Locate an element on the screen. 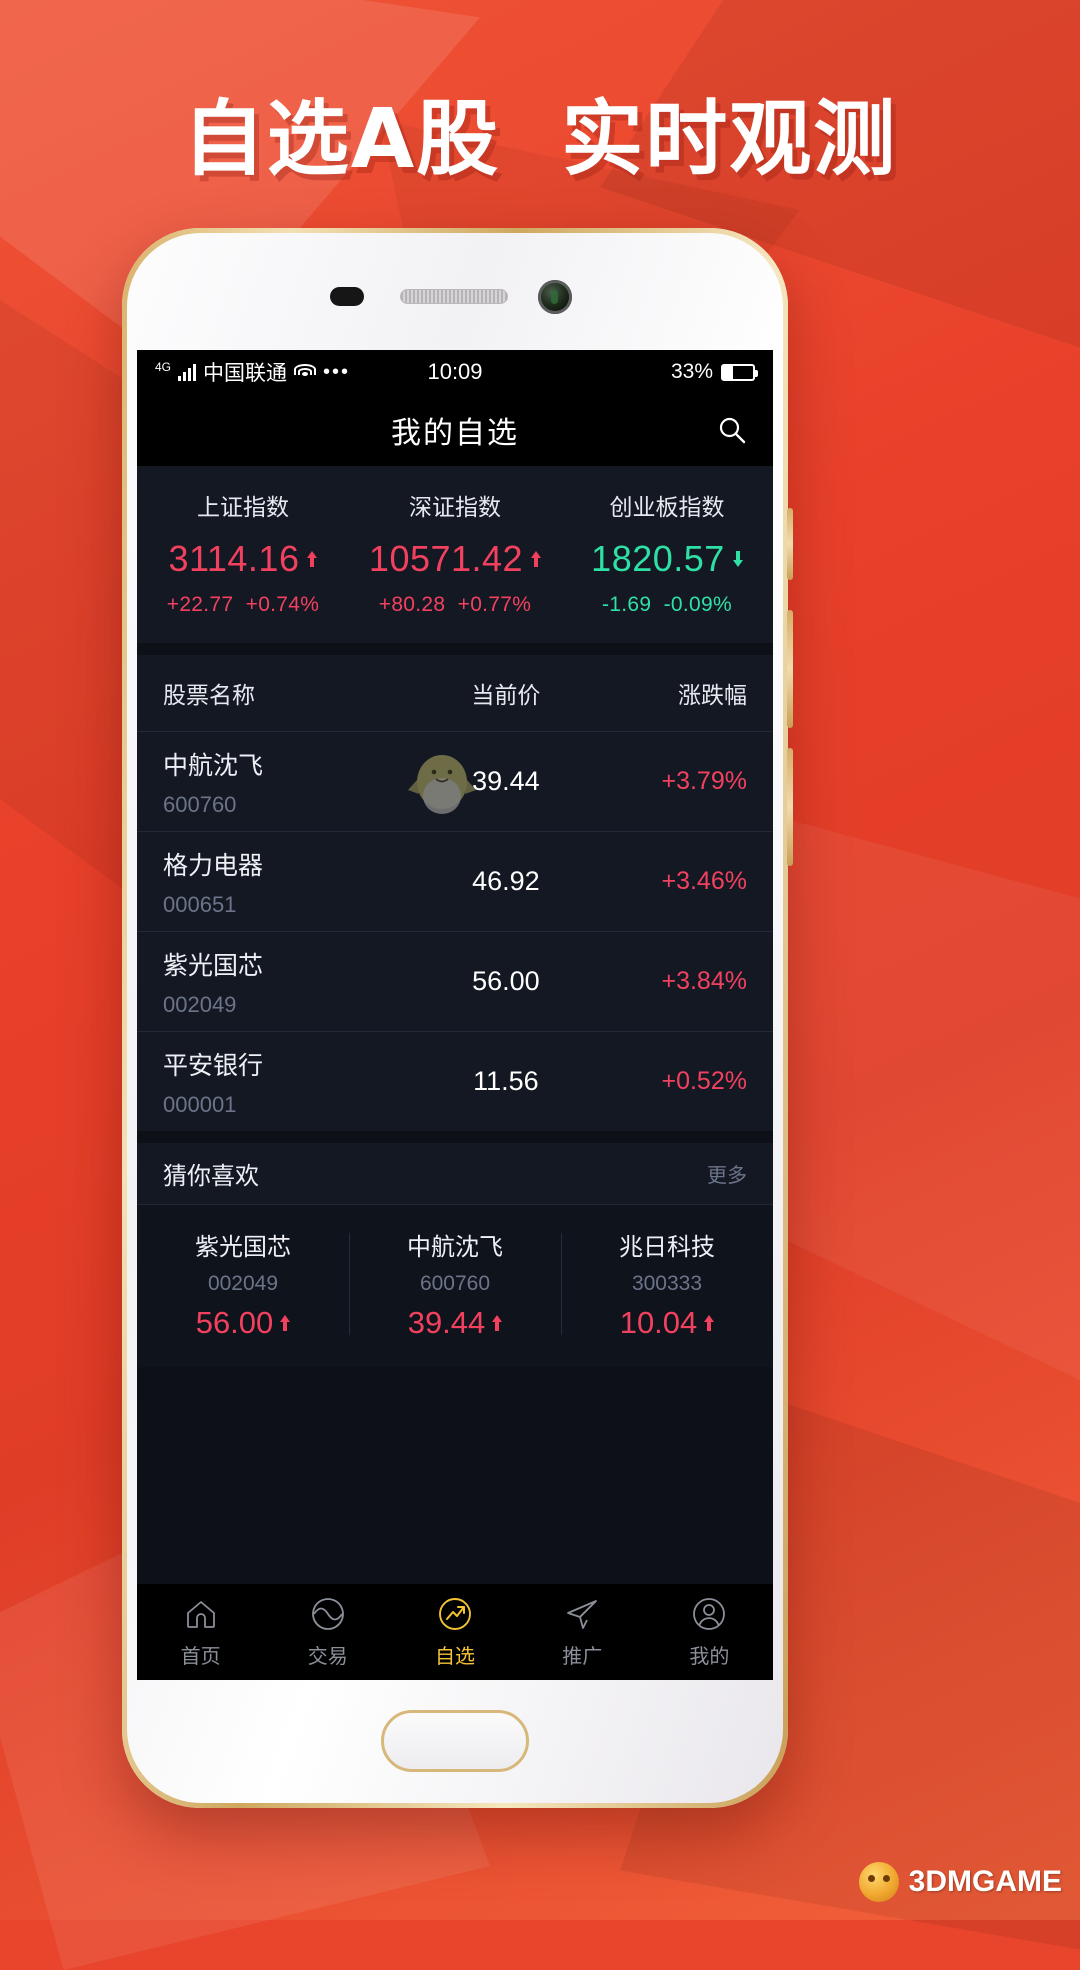 This screenshot has height=1970, width=1080. promote-plane-icon is located at coordinates (582, 1614).